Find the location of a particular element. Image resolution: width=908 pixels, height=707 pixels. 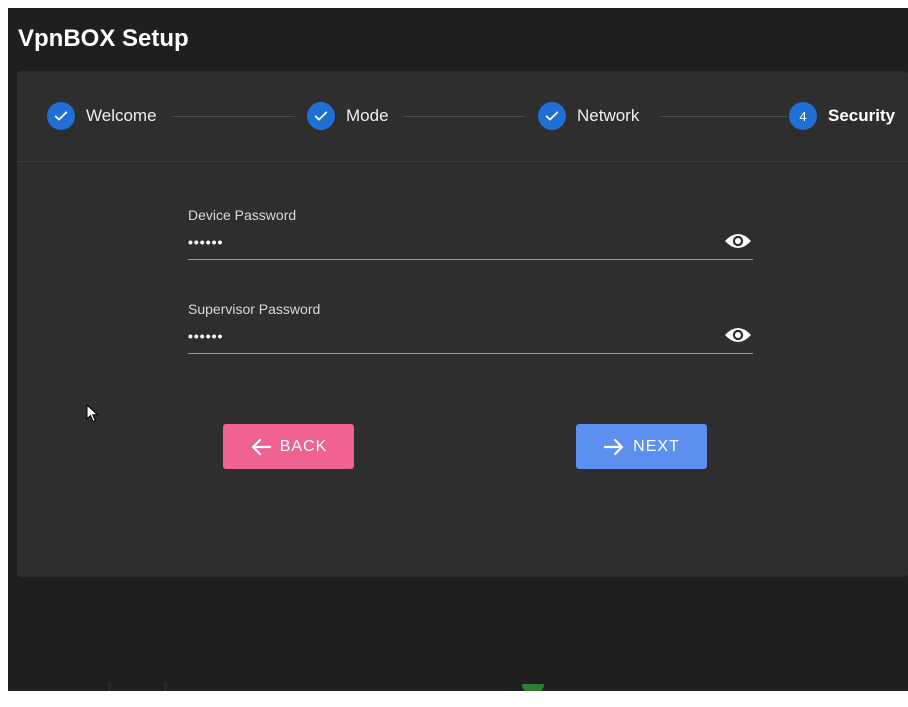

stepper: Welcome Mode Network 4 Security is located at coordinates (462, 116).